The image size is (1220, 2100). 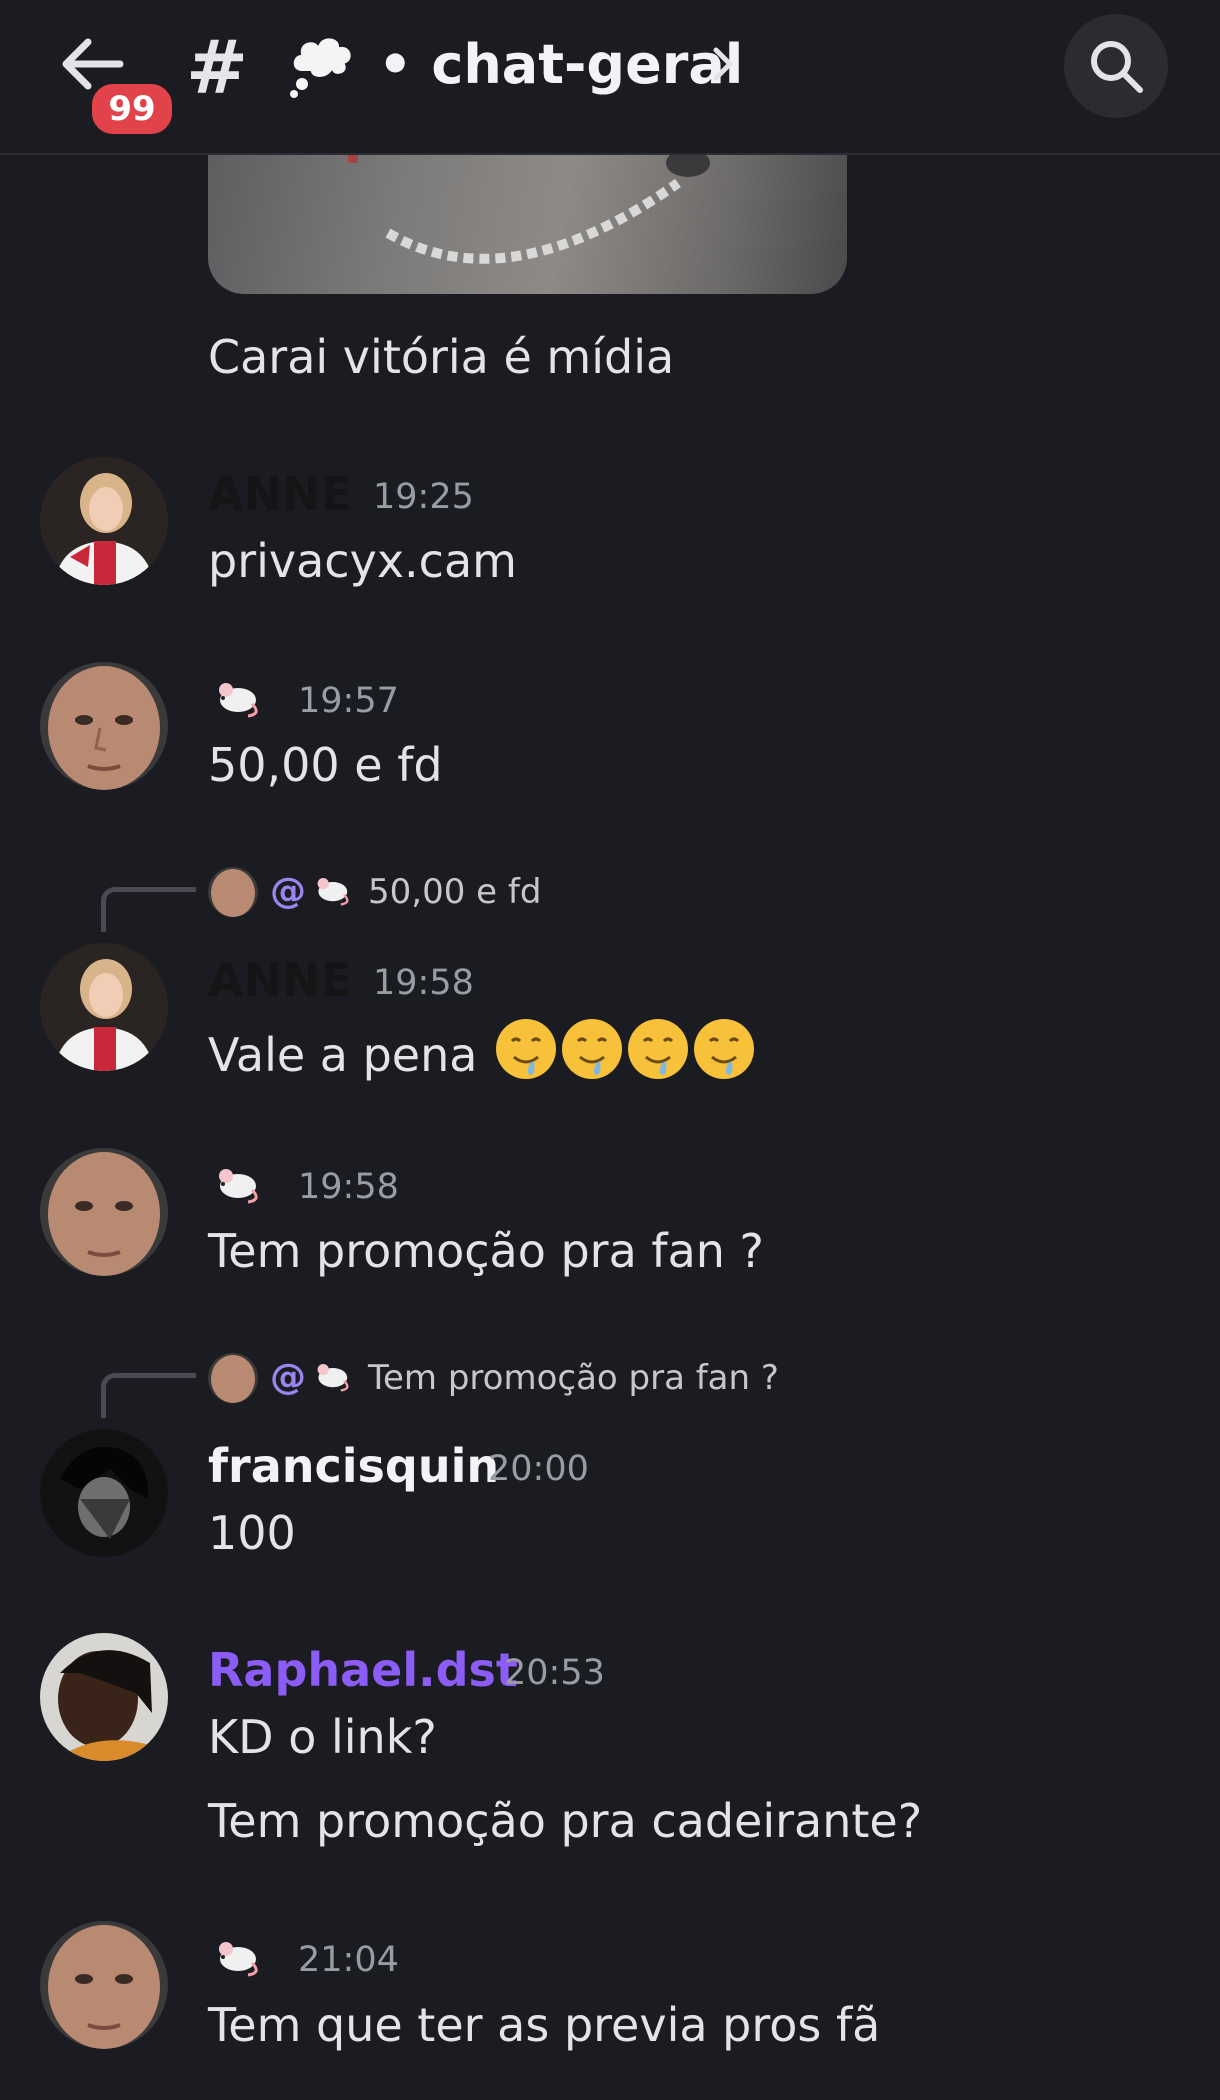 I want to click on message-text: Tem que ter as previa pros fã, so click(x=544, y=2025).